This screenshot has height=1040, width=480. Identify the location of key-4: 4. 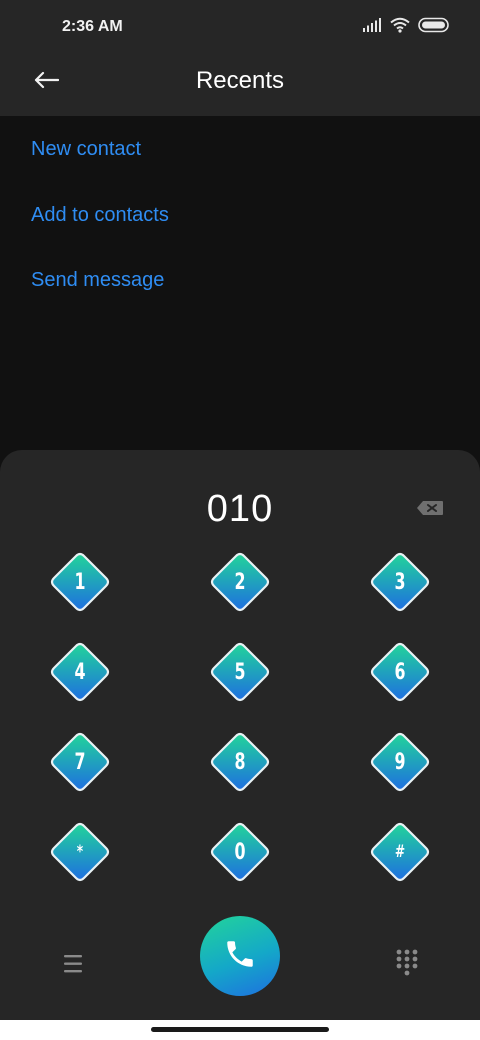
(80, 672).